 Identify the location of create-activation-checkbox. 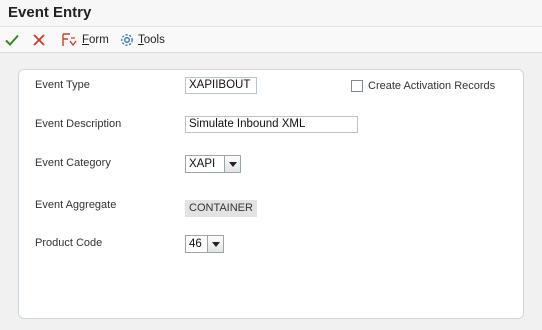
(357, 86).